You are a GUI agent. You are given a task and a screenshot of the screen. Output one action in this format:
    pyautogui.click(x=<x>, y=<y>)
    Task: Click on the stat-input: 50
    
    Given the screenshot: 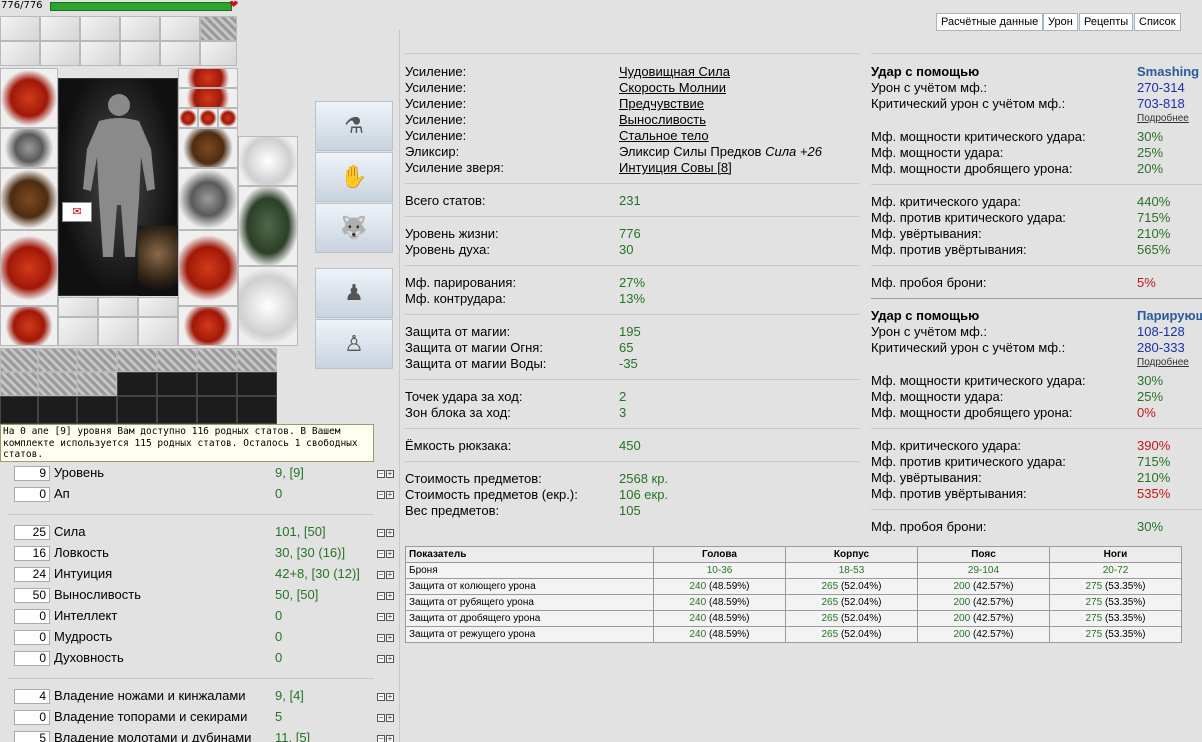 What is the action you would take?
    pyautogui.click(x=32, y=595)
    